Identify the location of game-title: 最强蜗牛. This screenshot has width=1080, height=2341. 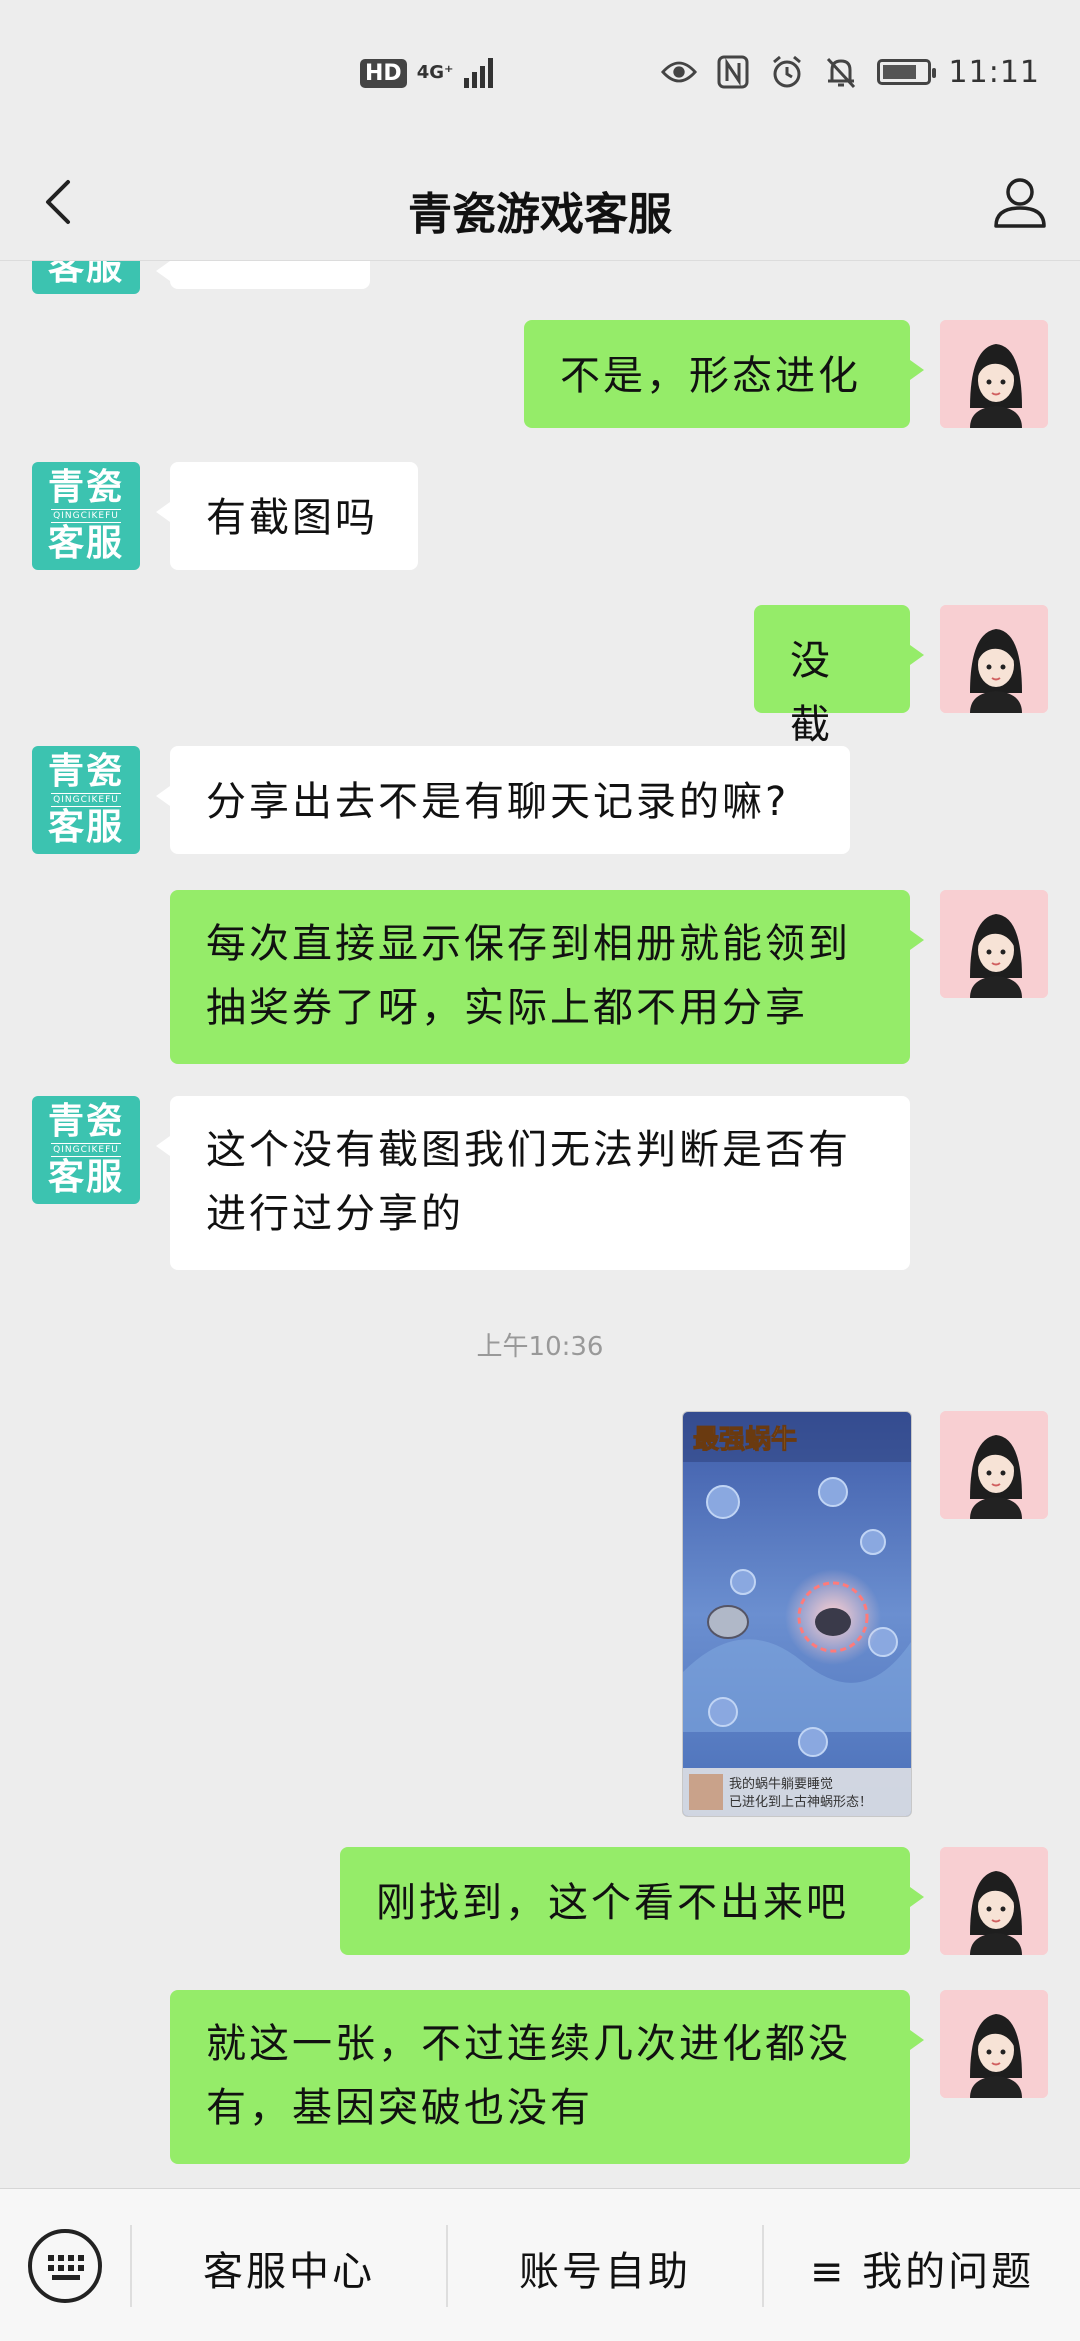
(745, 1440).